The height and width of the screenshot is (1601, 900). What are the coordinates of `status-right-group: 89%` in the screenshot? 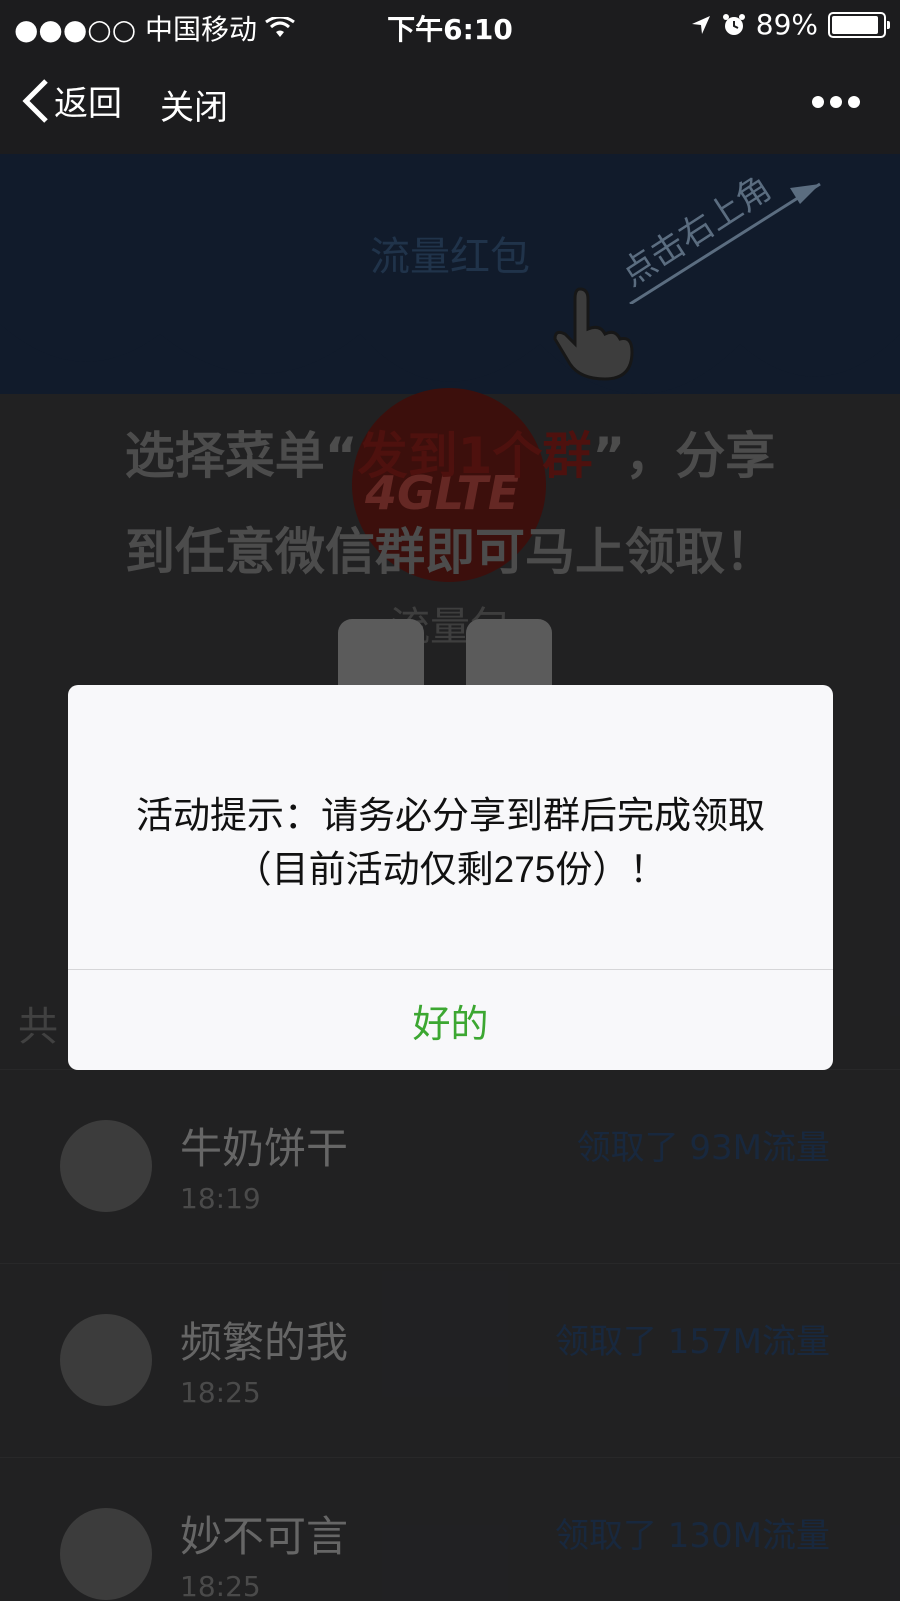 It's located at (790, 24).